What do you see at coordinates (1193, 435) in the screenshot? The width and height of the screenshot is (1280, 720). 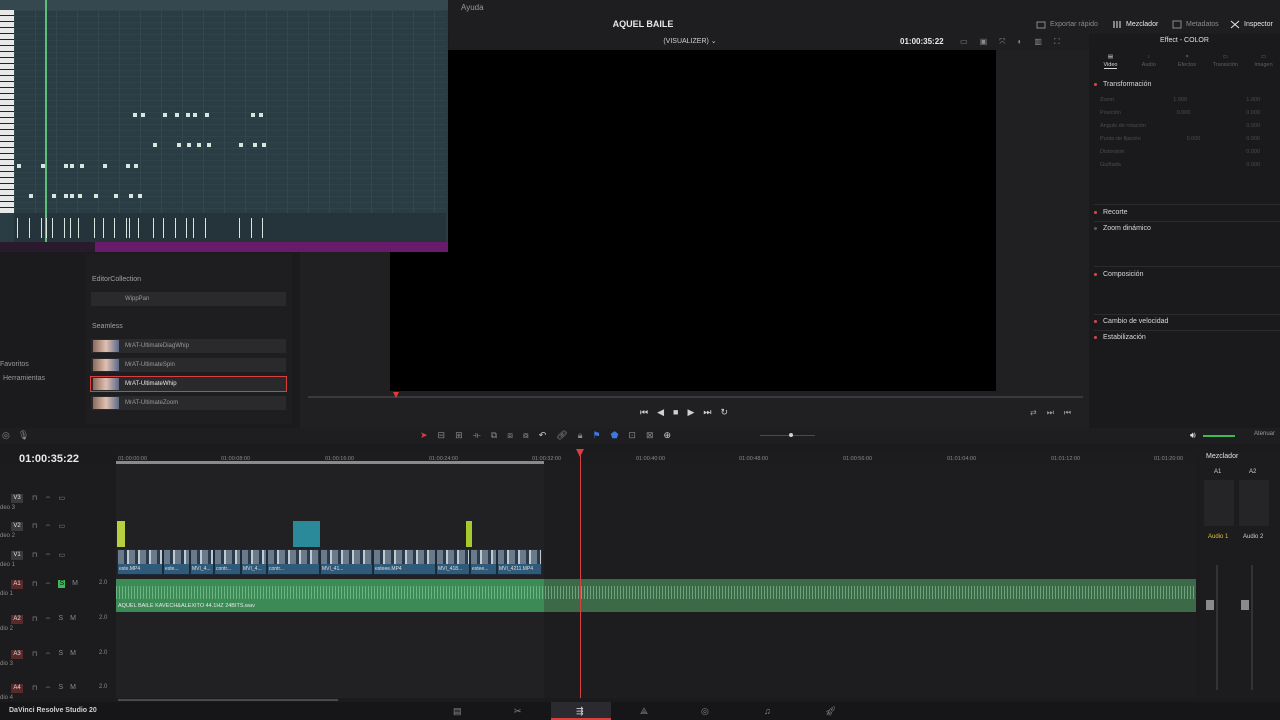 I see `volume-icon: 🔊︎` at bounding box center [1193, 435].